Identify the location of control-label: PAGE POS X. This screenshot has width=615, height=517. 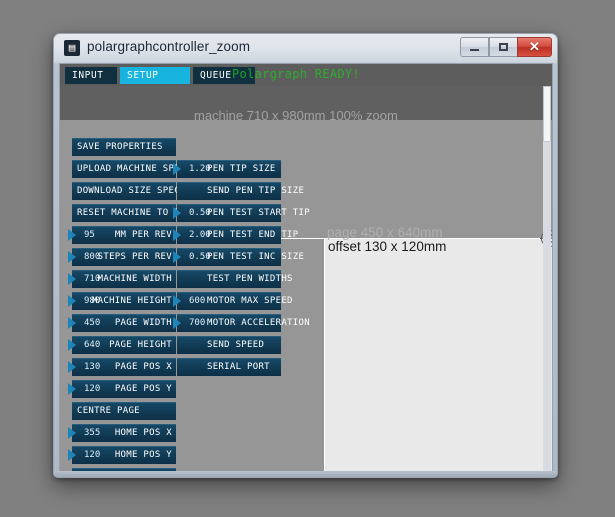
(143, 367).